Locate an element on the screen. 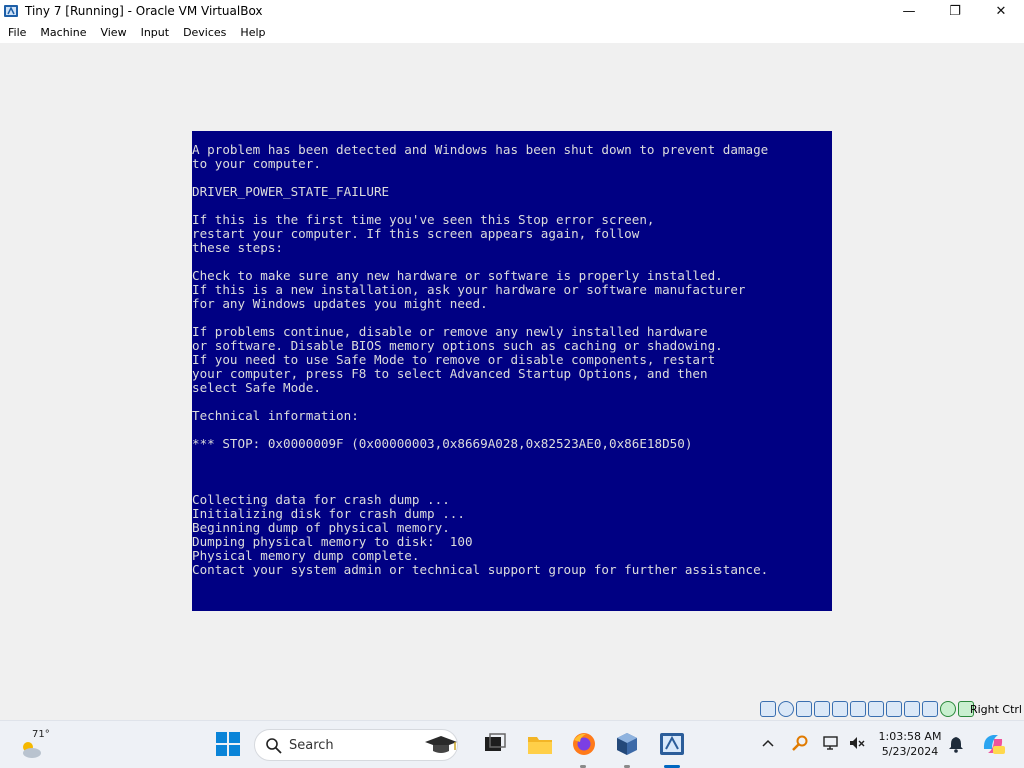  firefox-icon is located at coordinates (584, 744).